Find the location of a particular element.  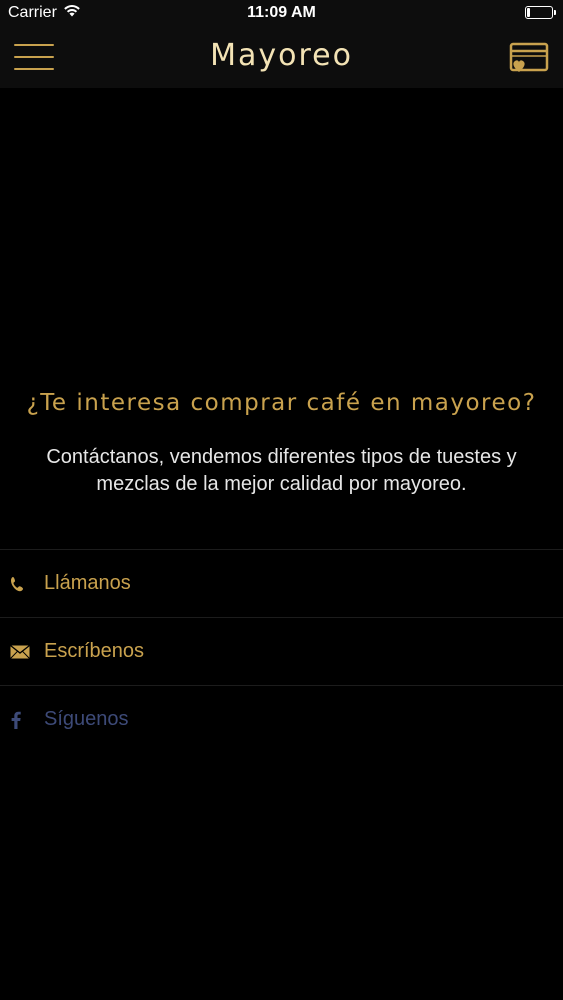

facebook-icon is located at coordinates (21, 720).